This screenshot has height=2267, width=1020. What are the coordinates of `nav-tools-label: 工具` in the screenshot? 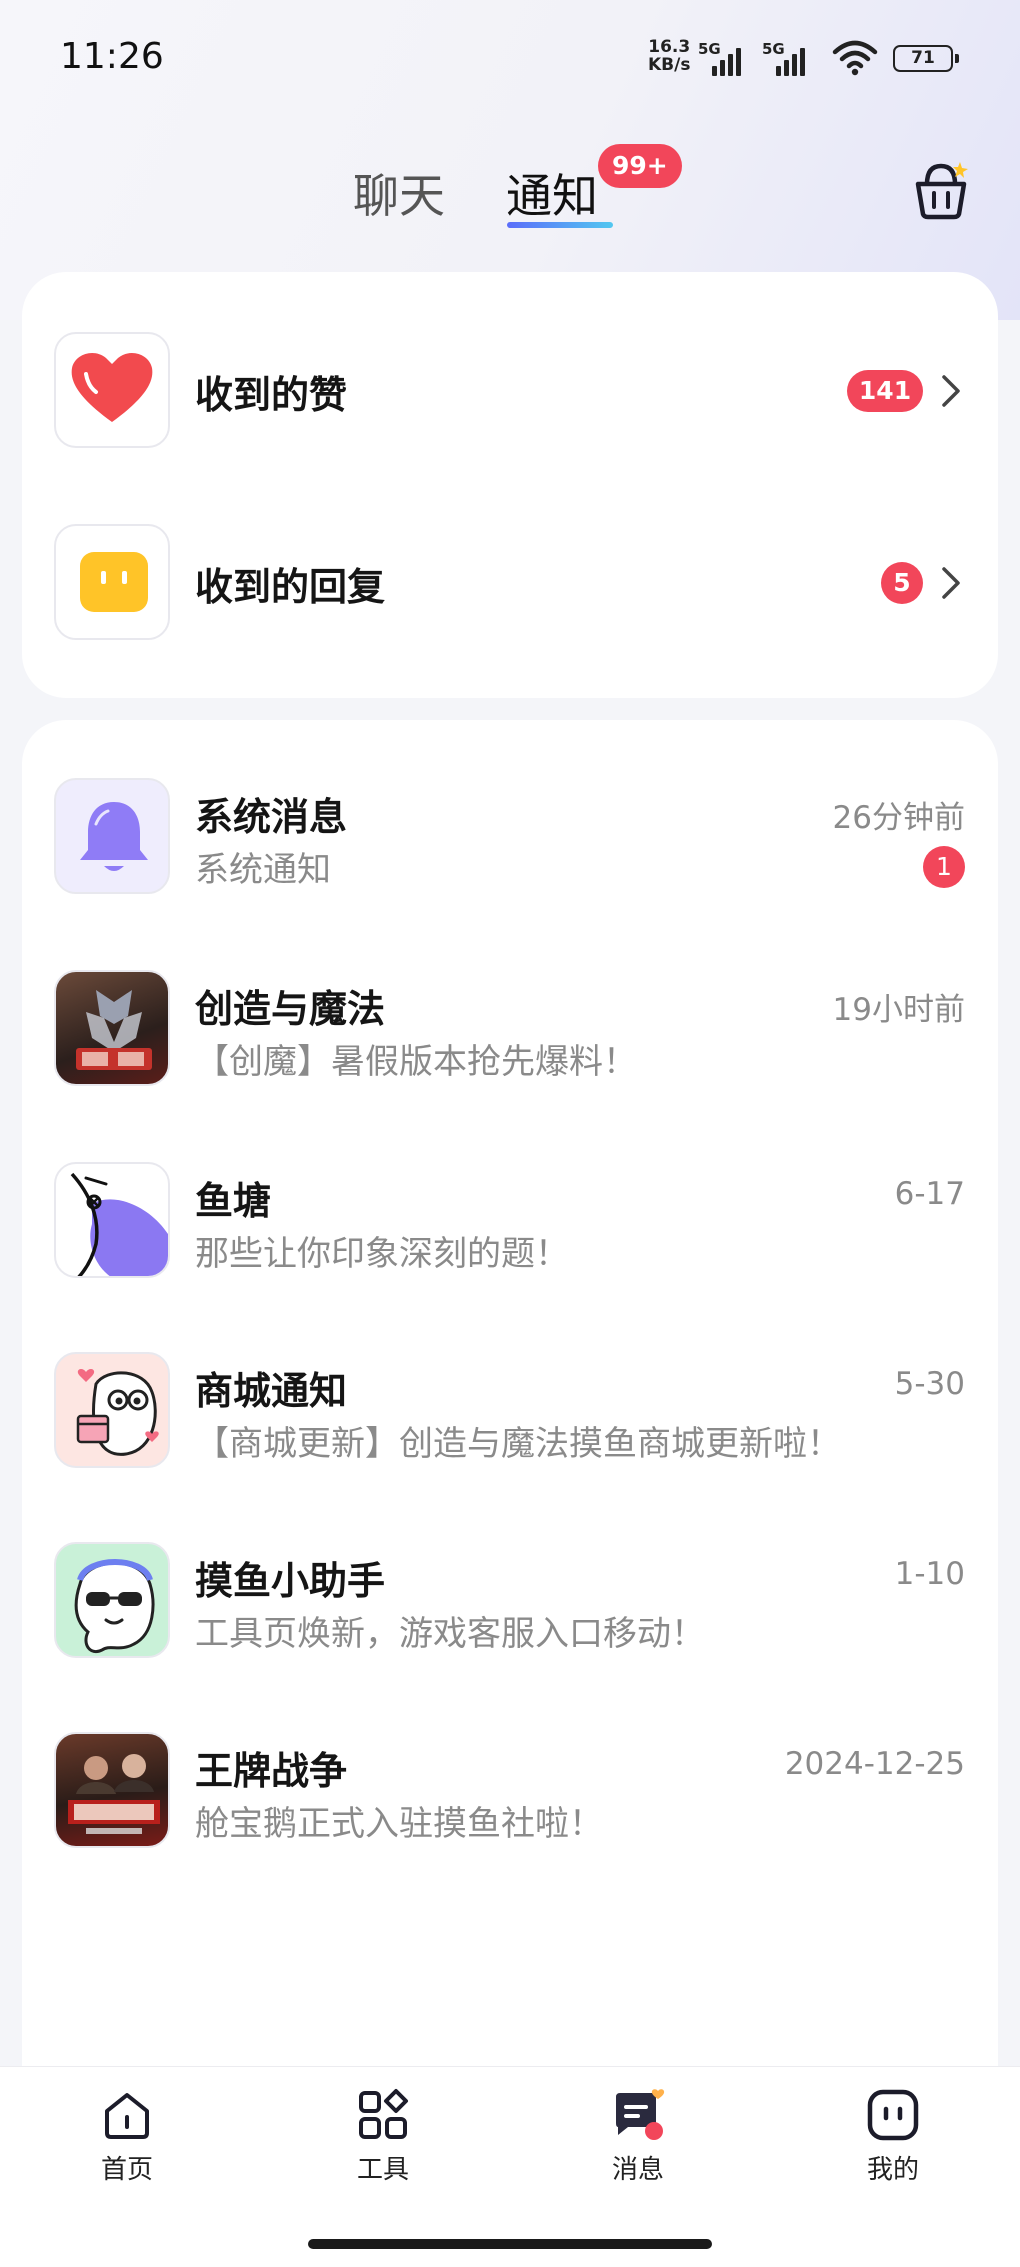 It's located at (382, 2170).